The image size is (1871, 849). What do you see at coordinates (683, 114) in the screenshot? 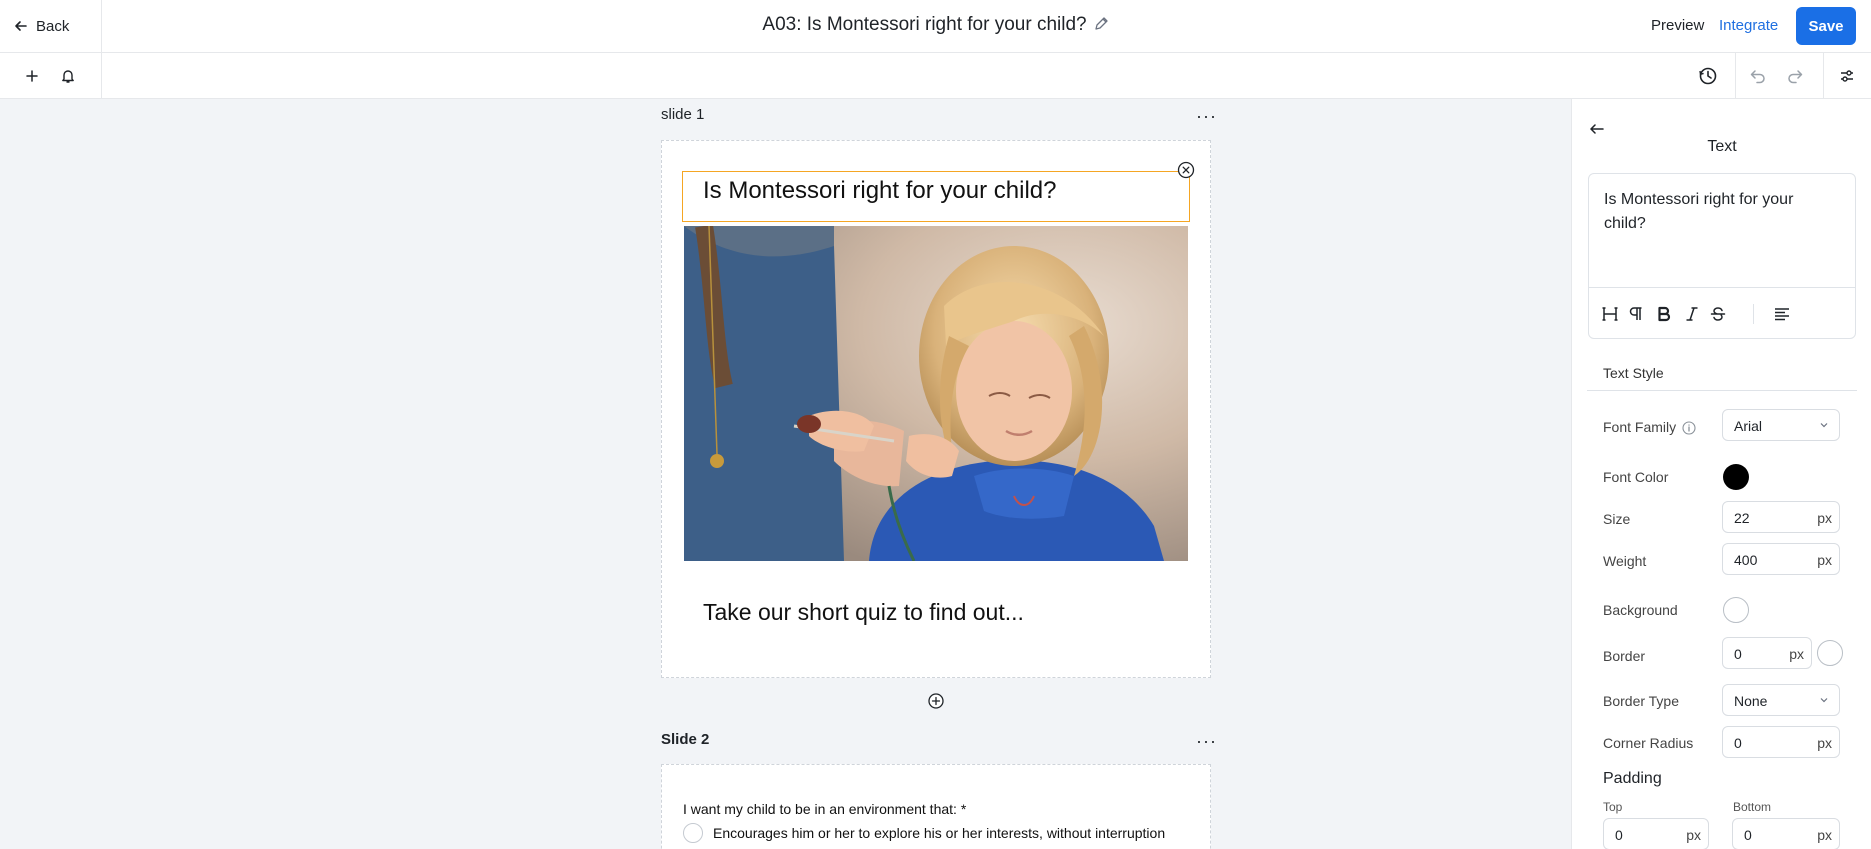
I see `slide-1-label: slide 1` at bounding box center [683, 114].